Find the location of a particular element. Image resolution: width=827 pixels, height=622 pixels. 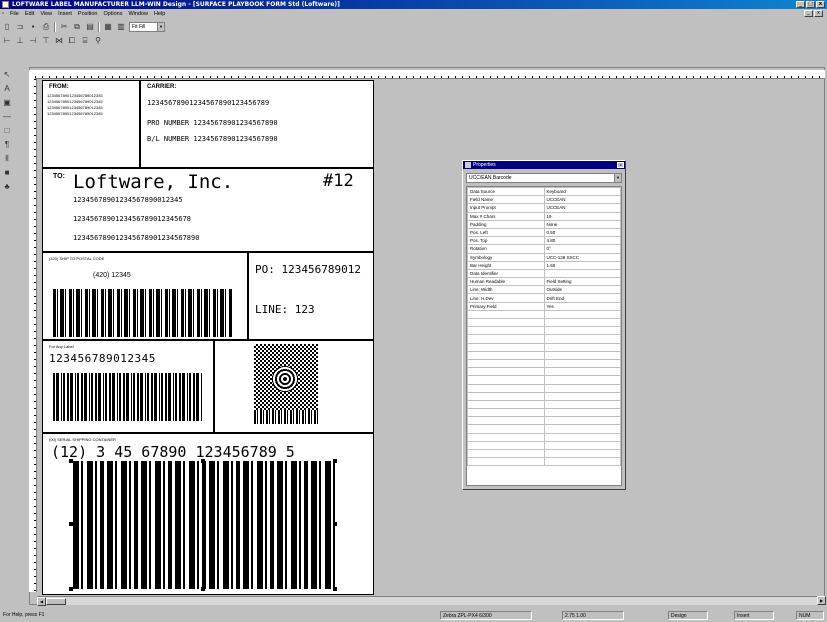

to-company: Loftware, Inc. is located at coordinates (153, 182).